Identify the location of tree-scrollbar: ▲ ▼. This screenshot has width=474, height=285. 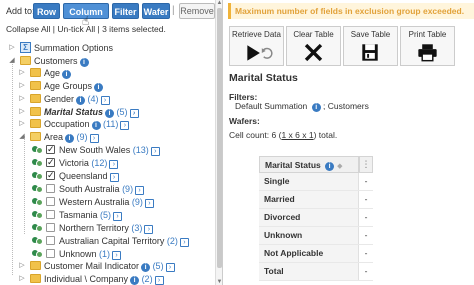
(218, 142).